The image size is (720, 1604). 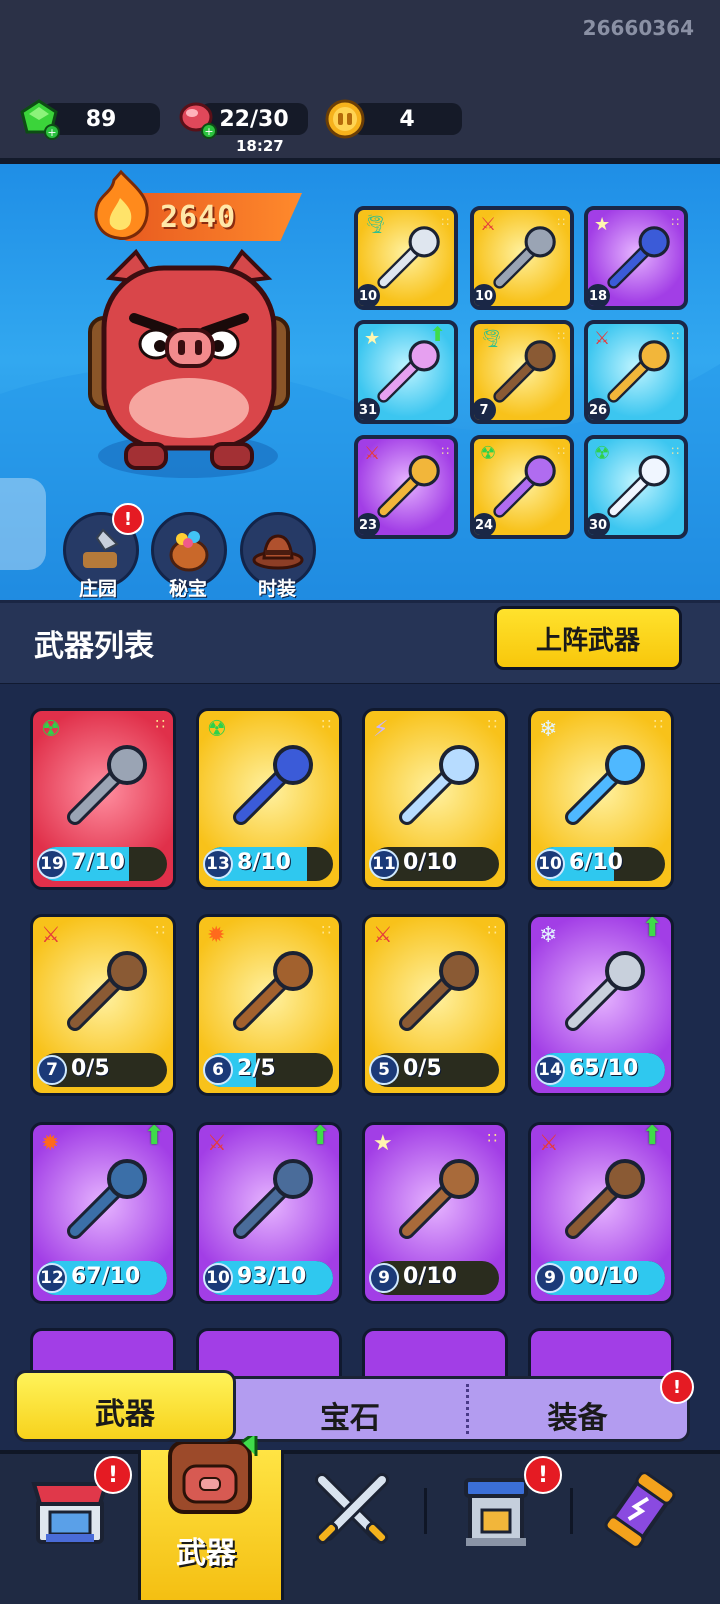 What do you see at coordinates (491, 338) in the screenshot?
I see `tornado-icon: 🌪` at bounding box center [491, 338].